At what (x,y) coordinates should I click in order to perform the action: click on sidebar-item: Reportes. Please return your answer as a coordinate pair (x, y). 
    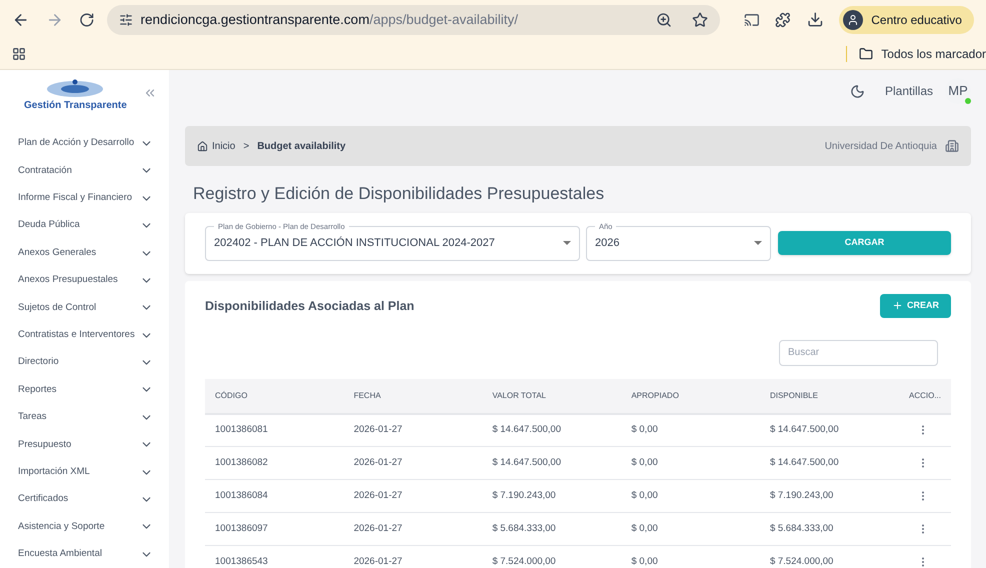
    Looking at the image, I should click on (84, 390).